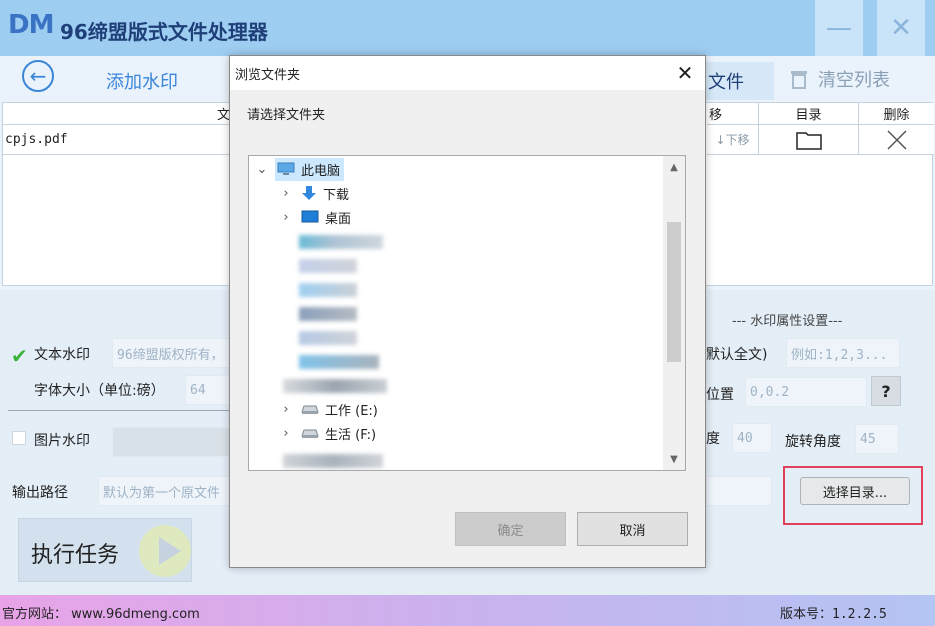 The width and height of the screenshot is (935, 626). Describe the element at coordinates (99, 391) in the screenshot. I see `font-size-label: 字体大小（单位:磅）` at that location.